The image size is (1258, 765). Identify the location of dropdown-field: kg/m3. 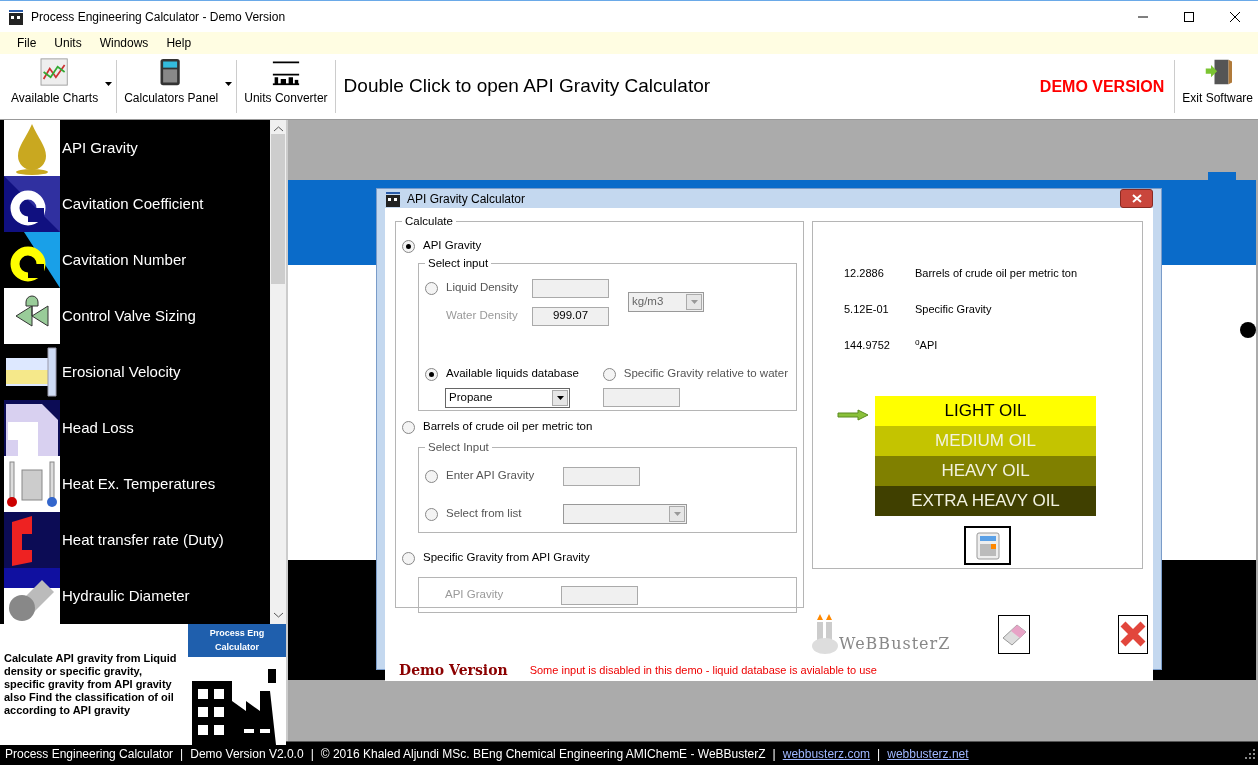
(666, 302).